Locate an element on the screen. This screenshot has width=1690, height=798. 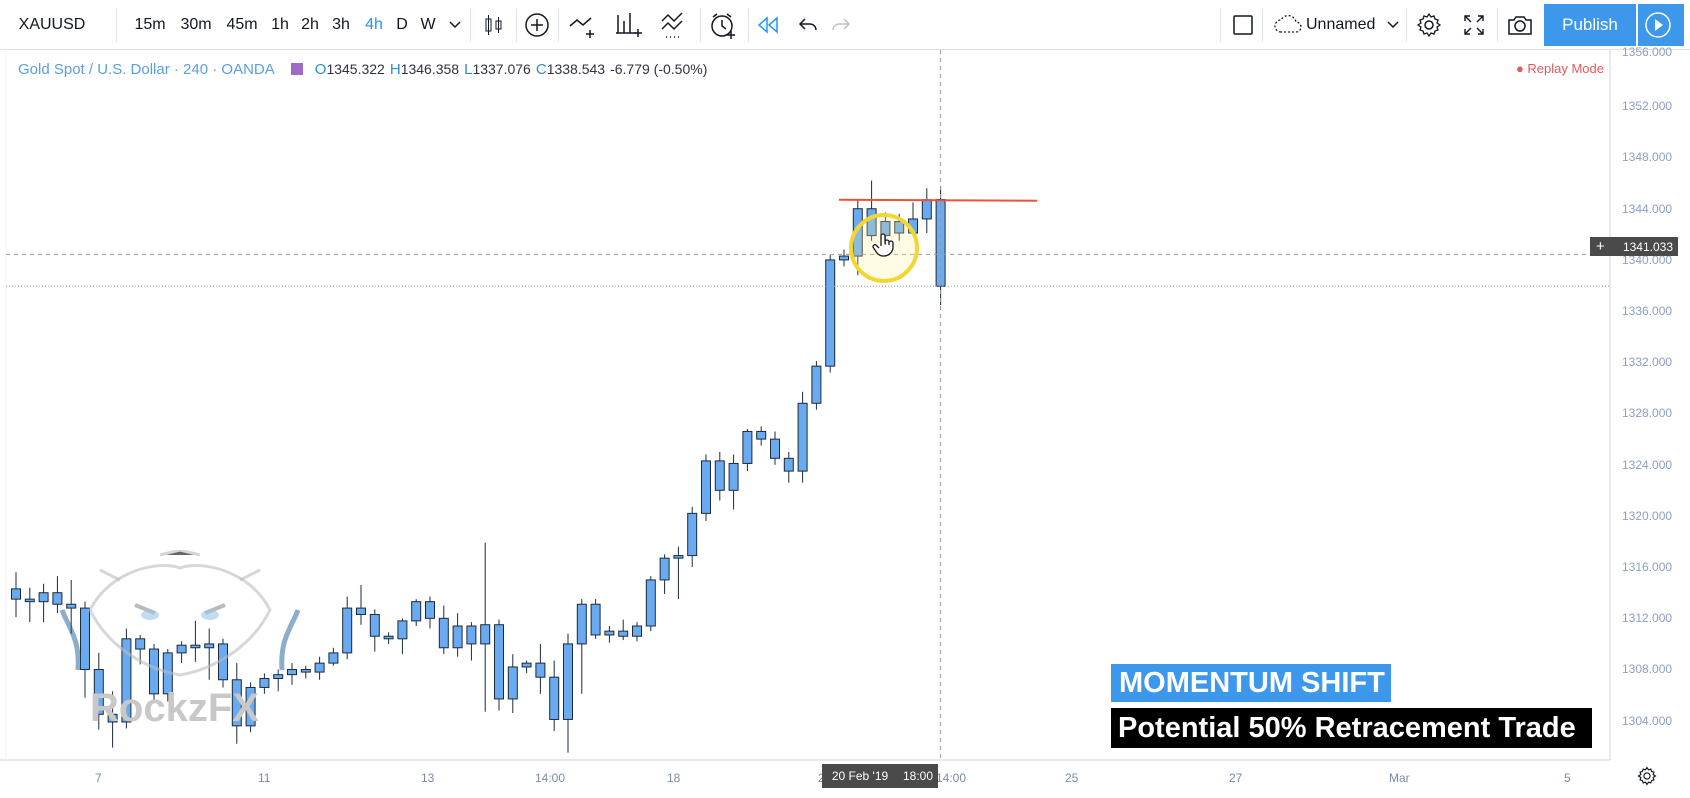
interval-4h: 4h is located at coordinates (374, 25).